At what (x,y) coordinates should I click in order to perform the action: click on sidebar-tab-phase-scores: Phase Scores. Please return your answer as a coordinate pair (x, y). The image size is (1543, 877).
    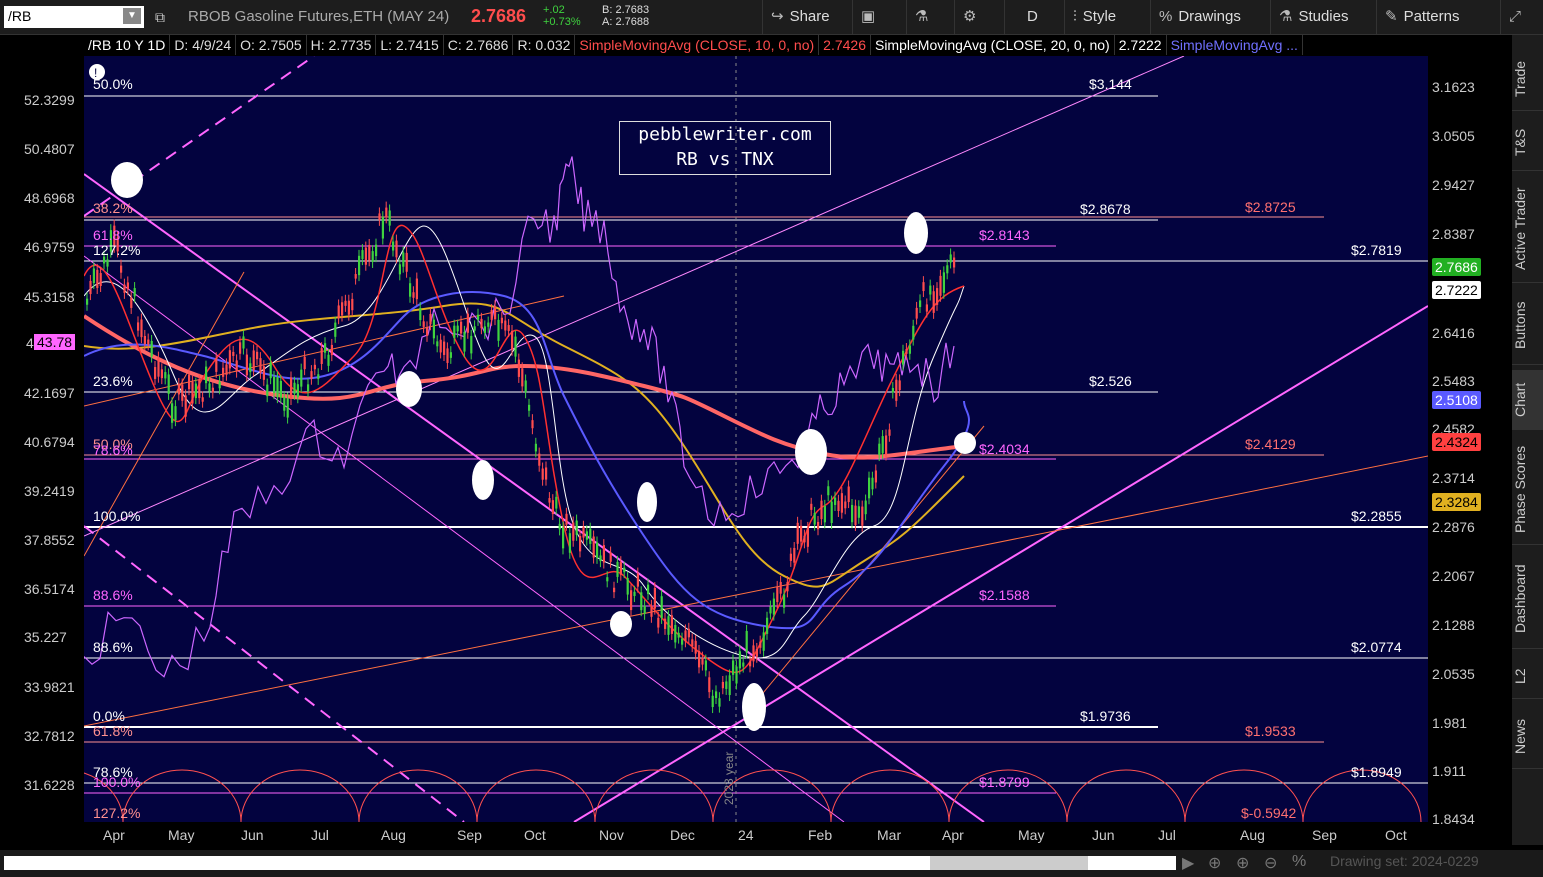
    Looking at the image, I should click on (1527, 490).